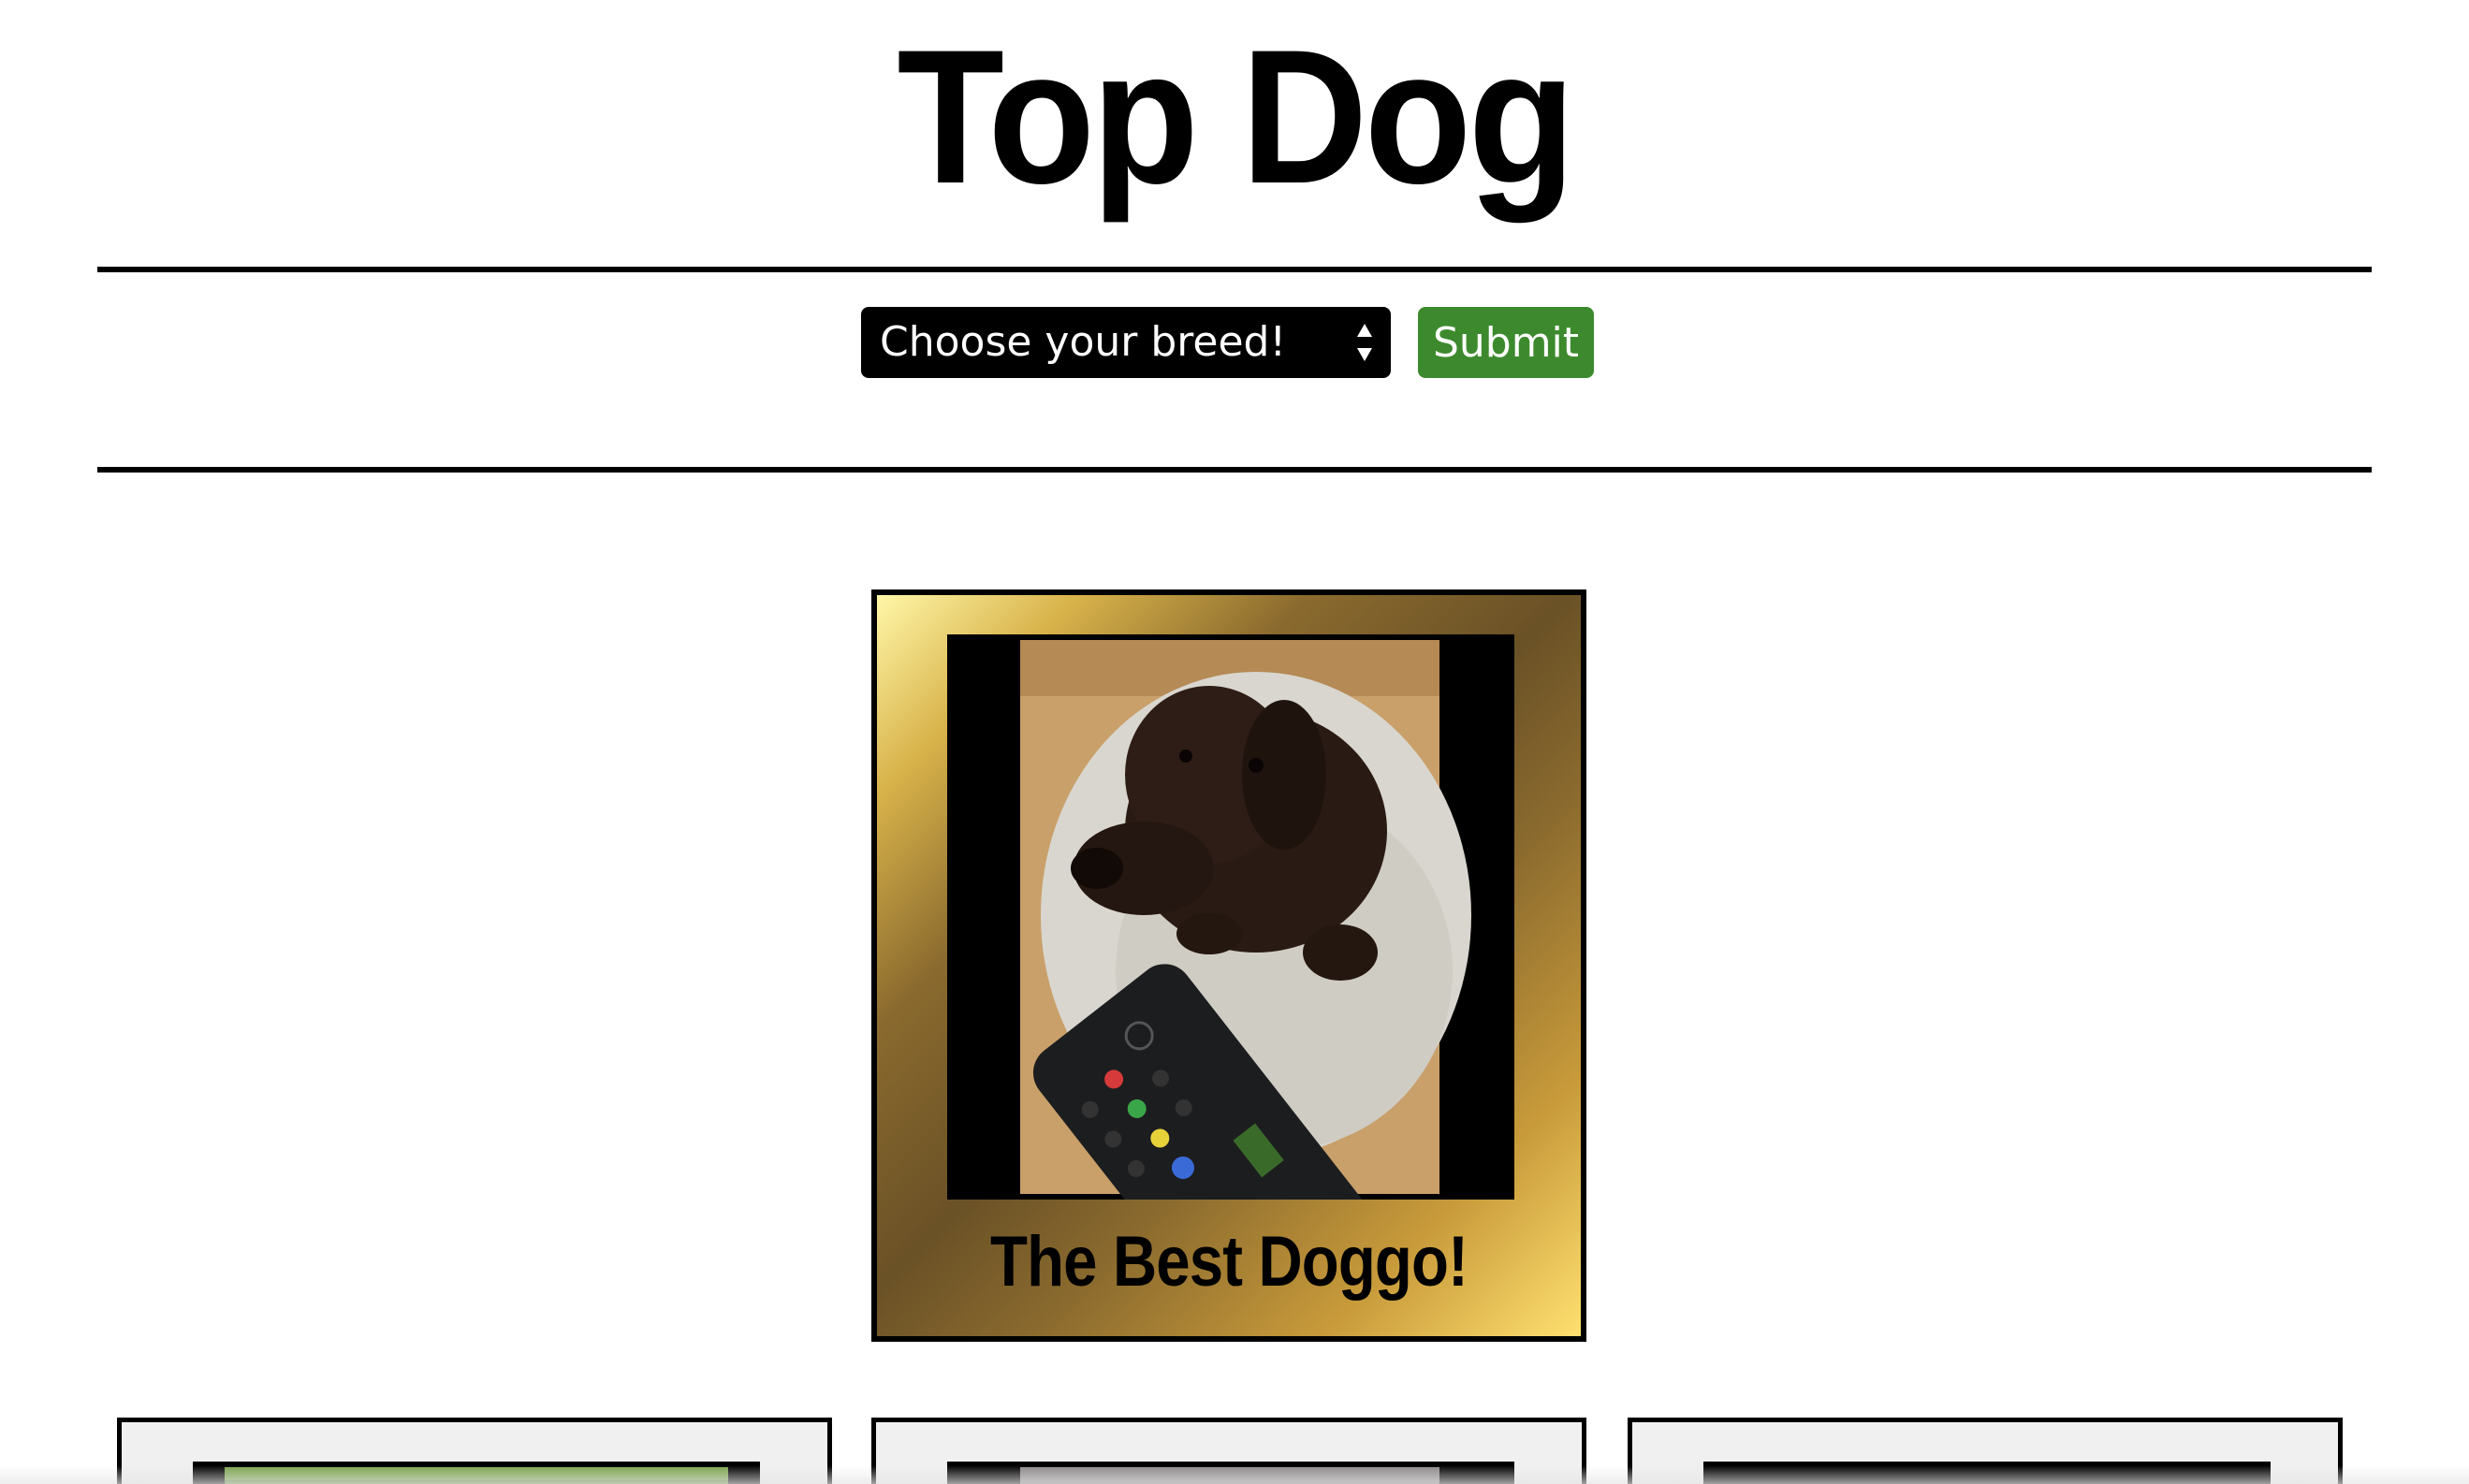  I want to click on submit-button: Submit, so click(1506, 342).